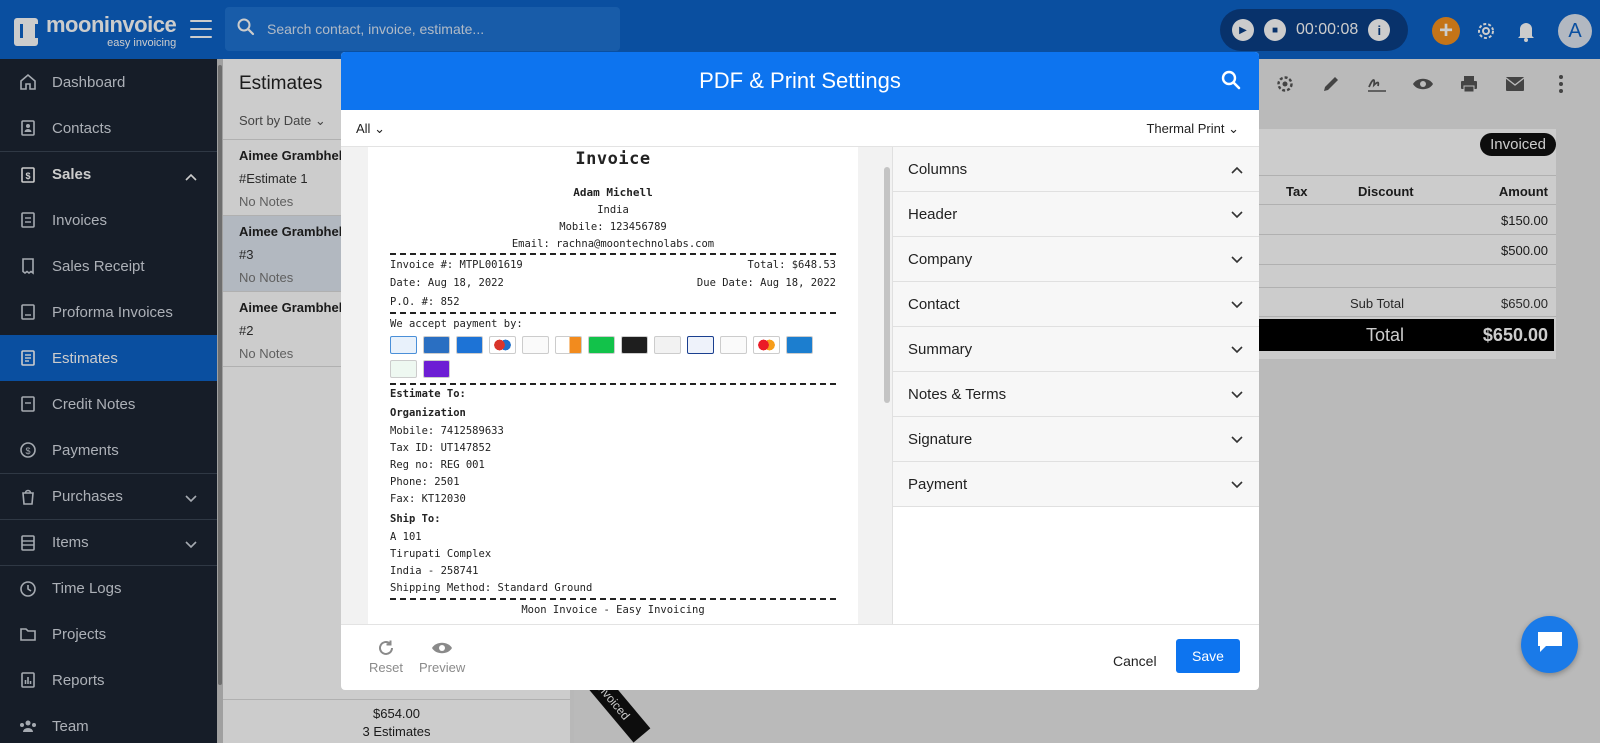 The image size is (1600, 743). What do you see at coordinates (535, 345) in the screenshot?
I see `zettle-logo` at bounding box center [535, 345].